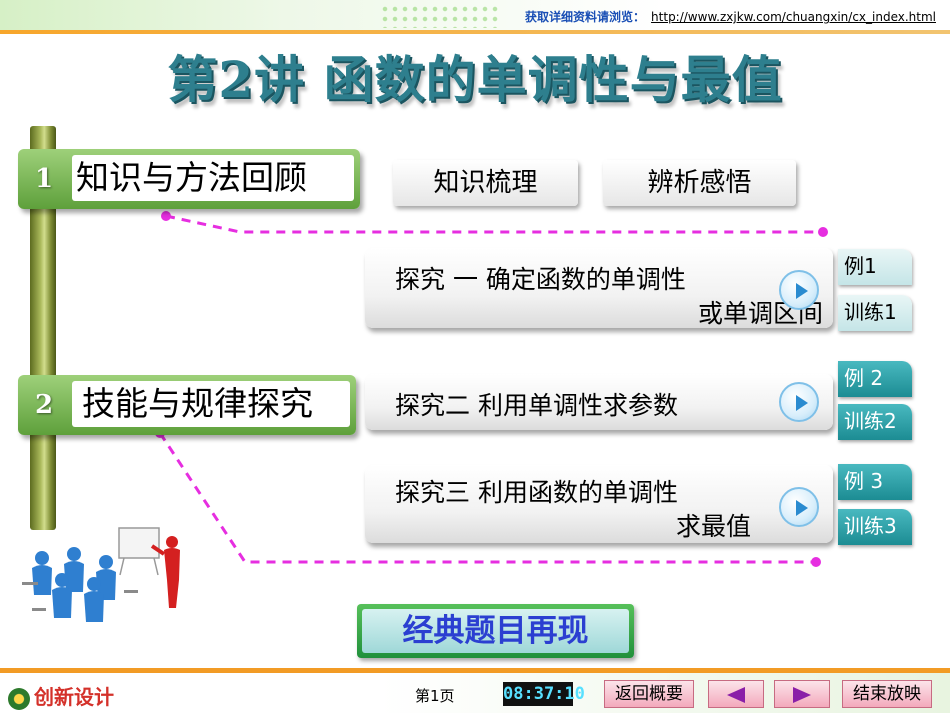 This screenshot has height=713, width=950. What do you see at coordinates (816, 562) in the screenshot?
I see `connector-2-end-dot` at bounding box center [816, 562].